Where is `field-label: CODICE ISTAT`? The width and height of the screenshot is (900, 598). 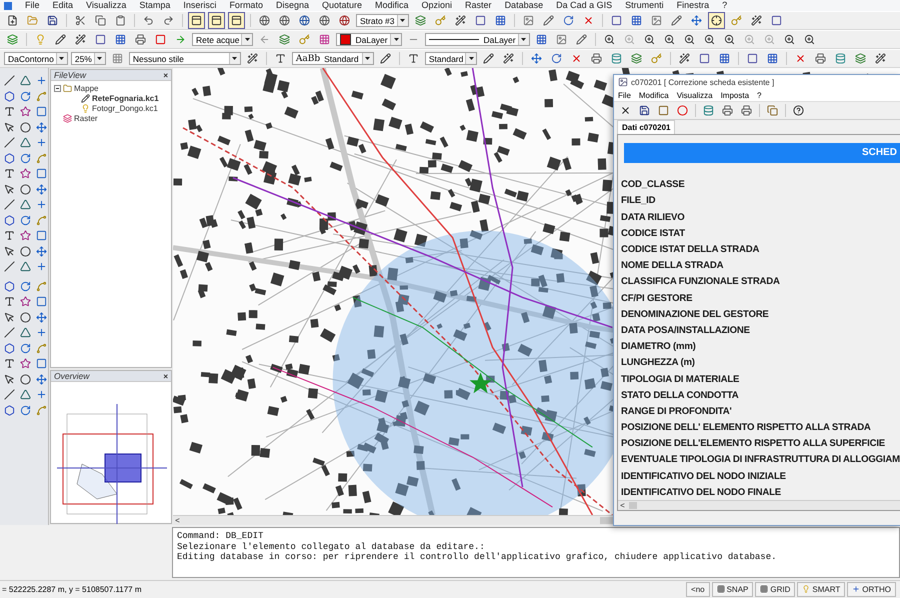
field-label: CODICE ISTAT is located at coordinates (653, 233).